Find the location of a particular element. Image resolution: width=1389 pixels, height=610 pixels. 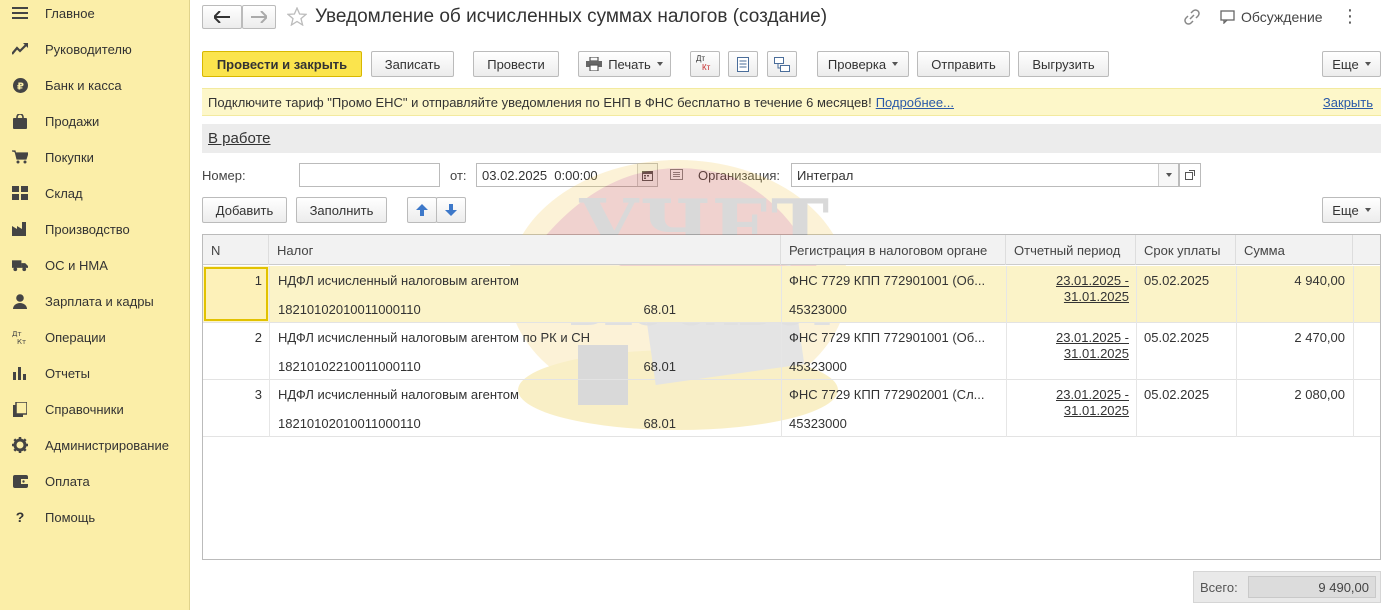

question-icon: ? is located at coordinates (20, 517).